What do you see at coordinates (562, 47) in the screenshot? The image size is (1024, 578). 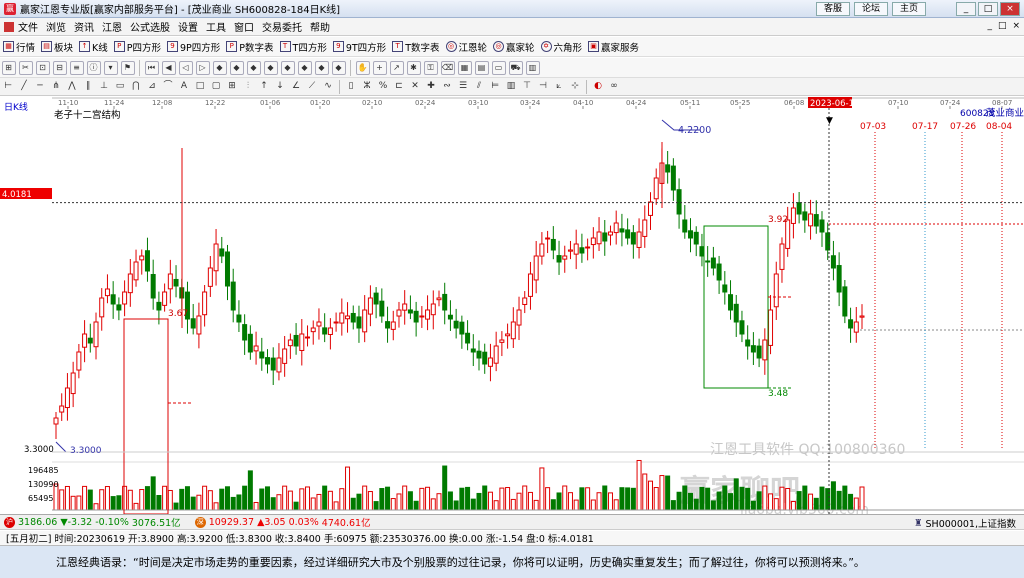 I see `toolbar-hexagon: ✡ 六角形` at bounding box center [562, 47].